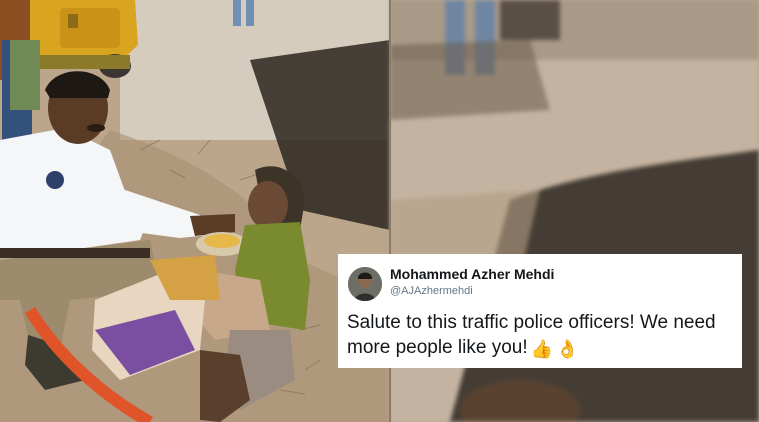 This screenshot has height=422, width=759. I want to click on avatar-icon, so click(365, 284).